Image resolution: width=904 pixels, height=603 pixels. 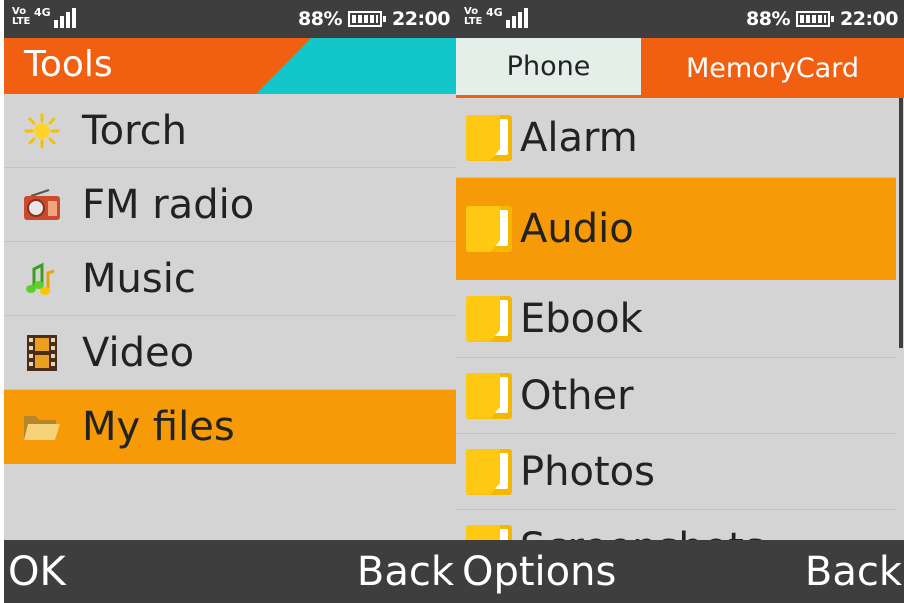 I want to click on title-accent-shape, so click(x=356, y=66).